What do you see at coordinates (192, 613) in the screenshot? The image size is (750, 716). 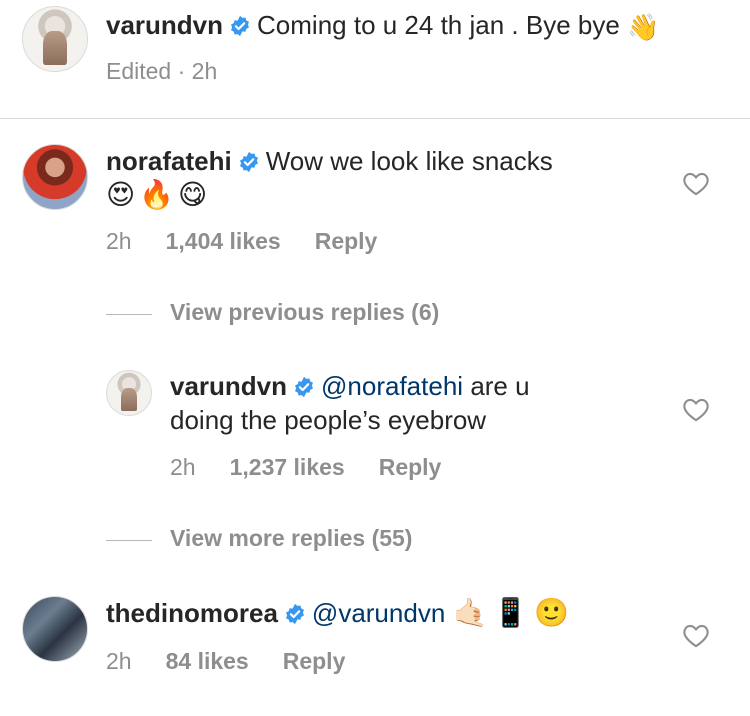 I see `comment-username: thedinomorea` at bounding box center [192, 613].